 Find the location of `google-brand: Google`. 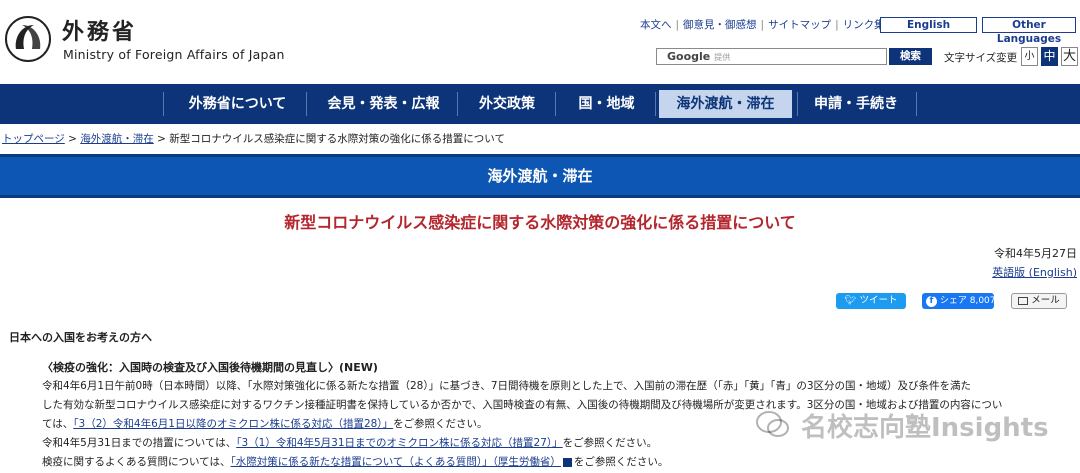

google-brand: Google is located at coordinates (689, 56).